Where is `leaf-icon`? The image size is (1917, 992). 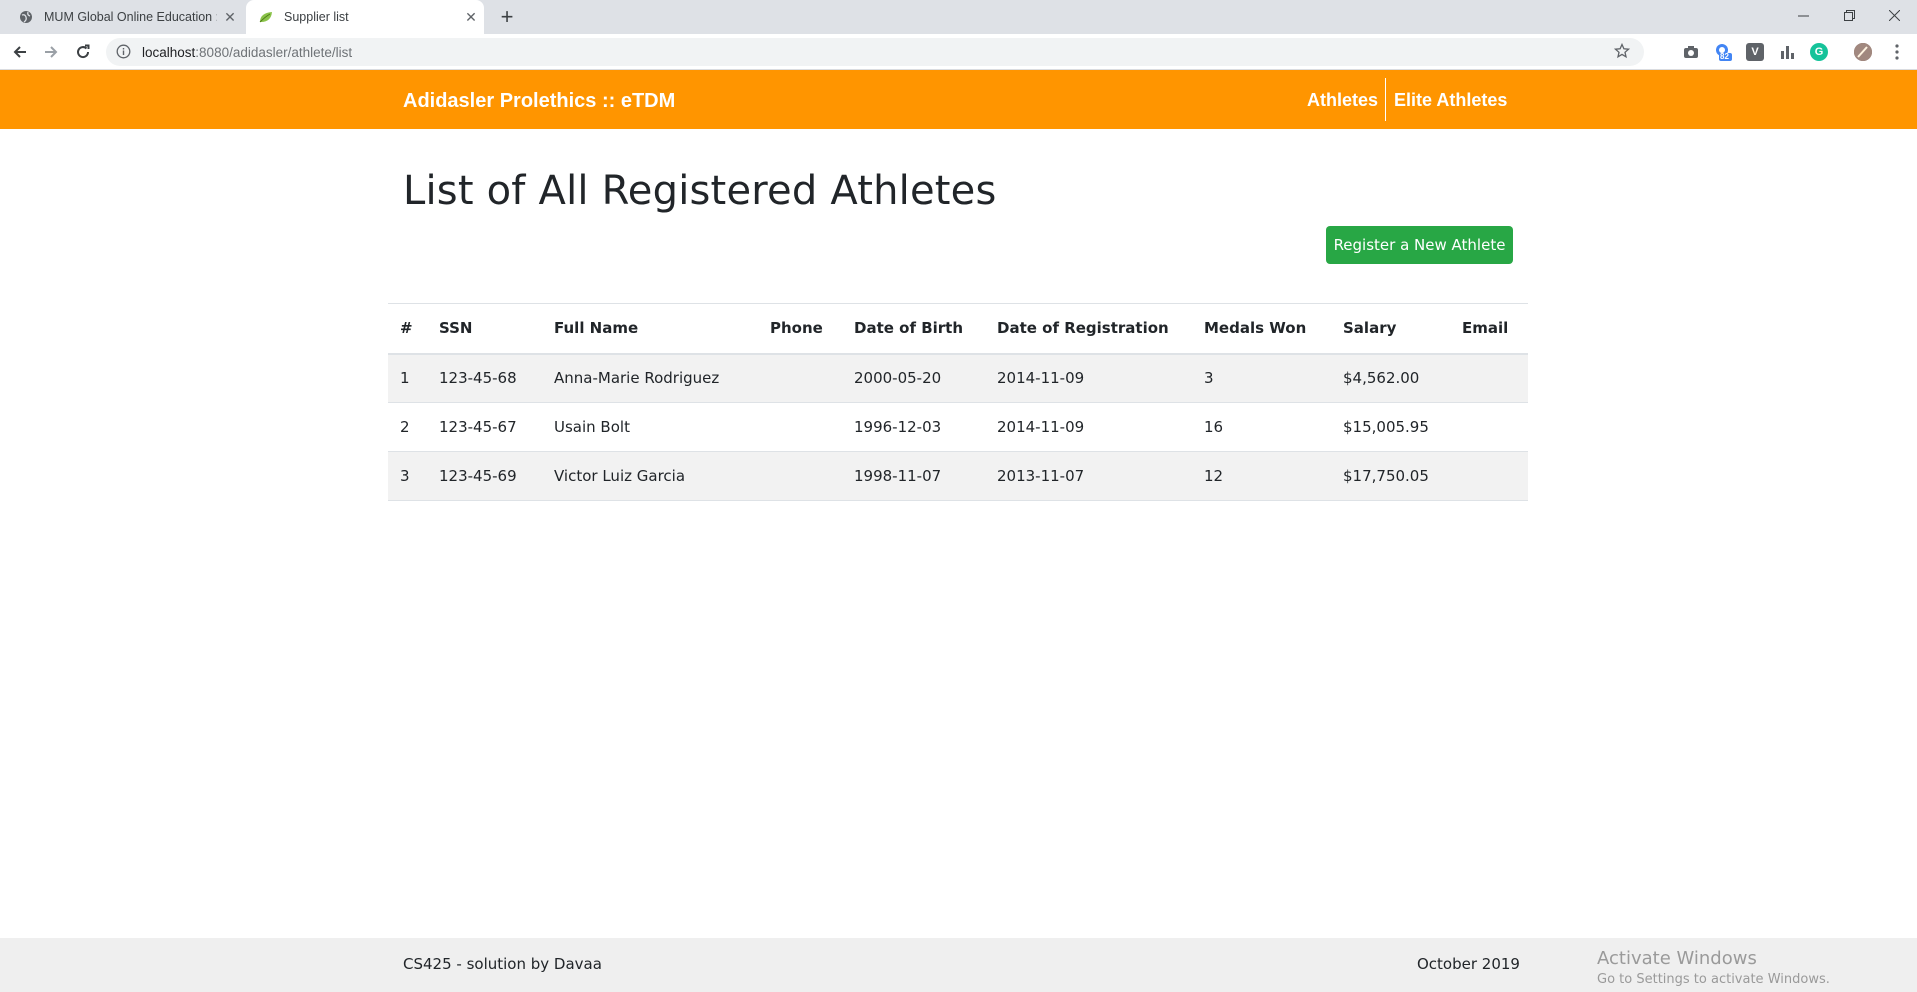 leaf-icon is located at coordinates (266, 17).